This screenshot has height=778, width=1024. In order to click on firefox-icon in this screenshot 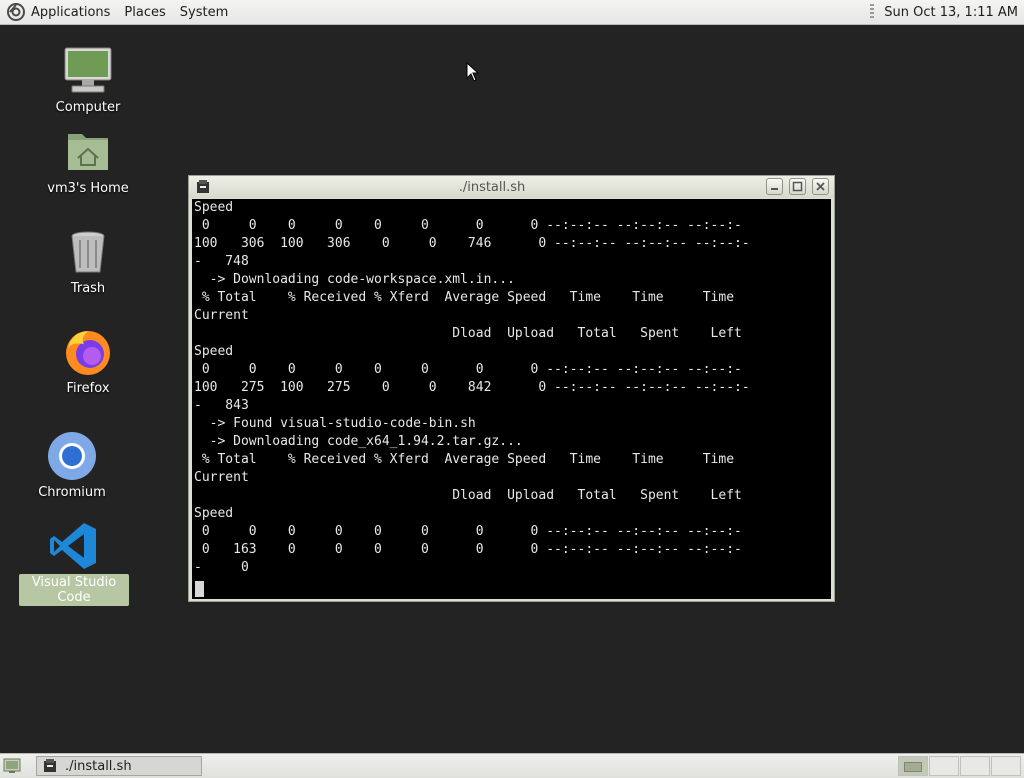, I will do `click(88, 353)`.